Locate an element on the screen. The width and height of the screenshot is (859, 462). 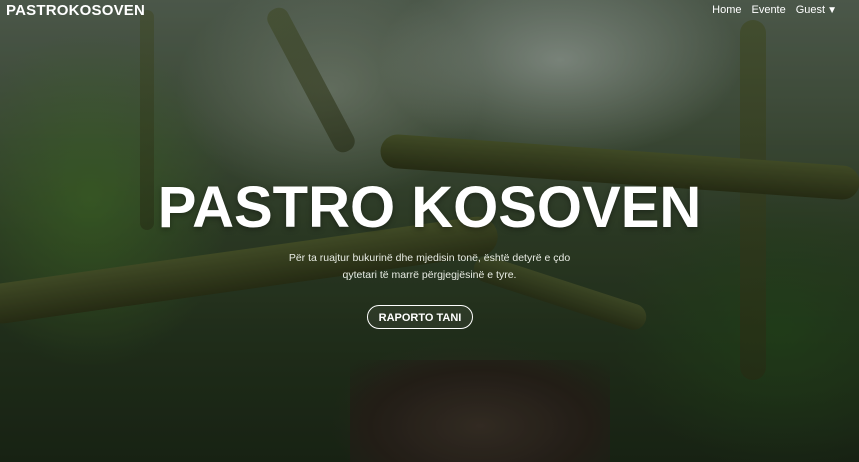
nav-evente-link: Evente is located at coordinates (768, 10).